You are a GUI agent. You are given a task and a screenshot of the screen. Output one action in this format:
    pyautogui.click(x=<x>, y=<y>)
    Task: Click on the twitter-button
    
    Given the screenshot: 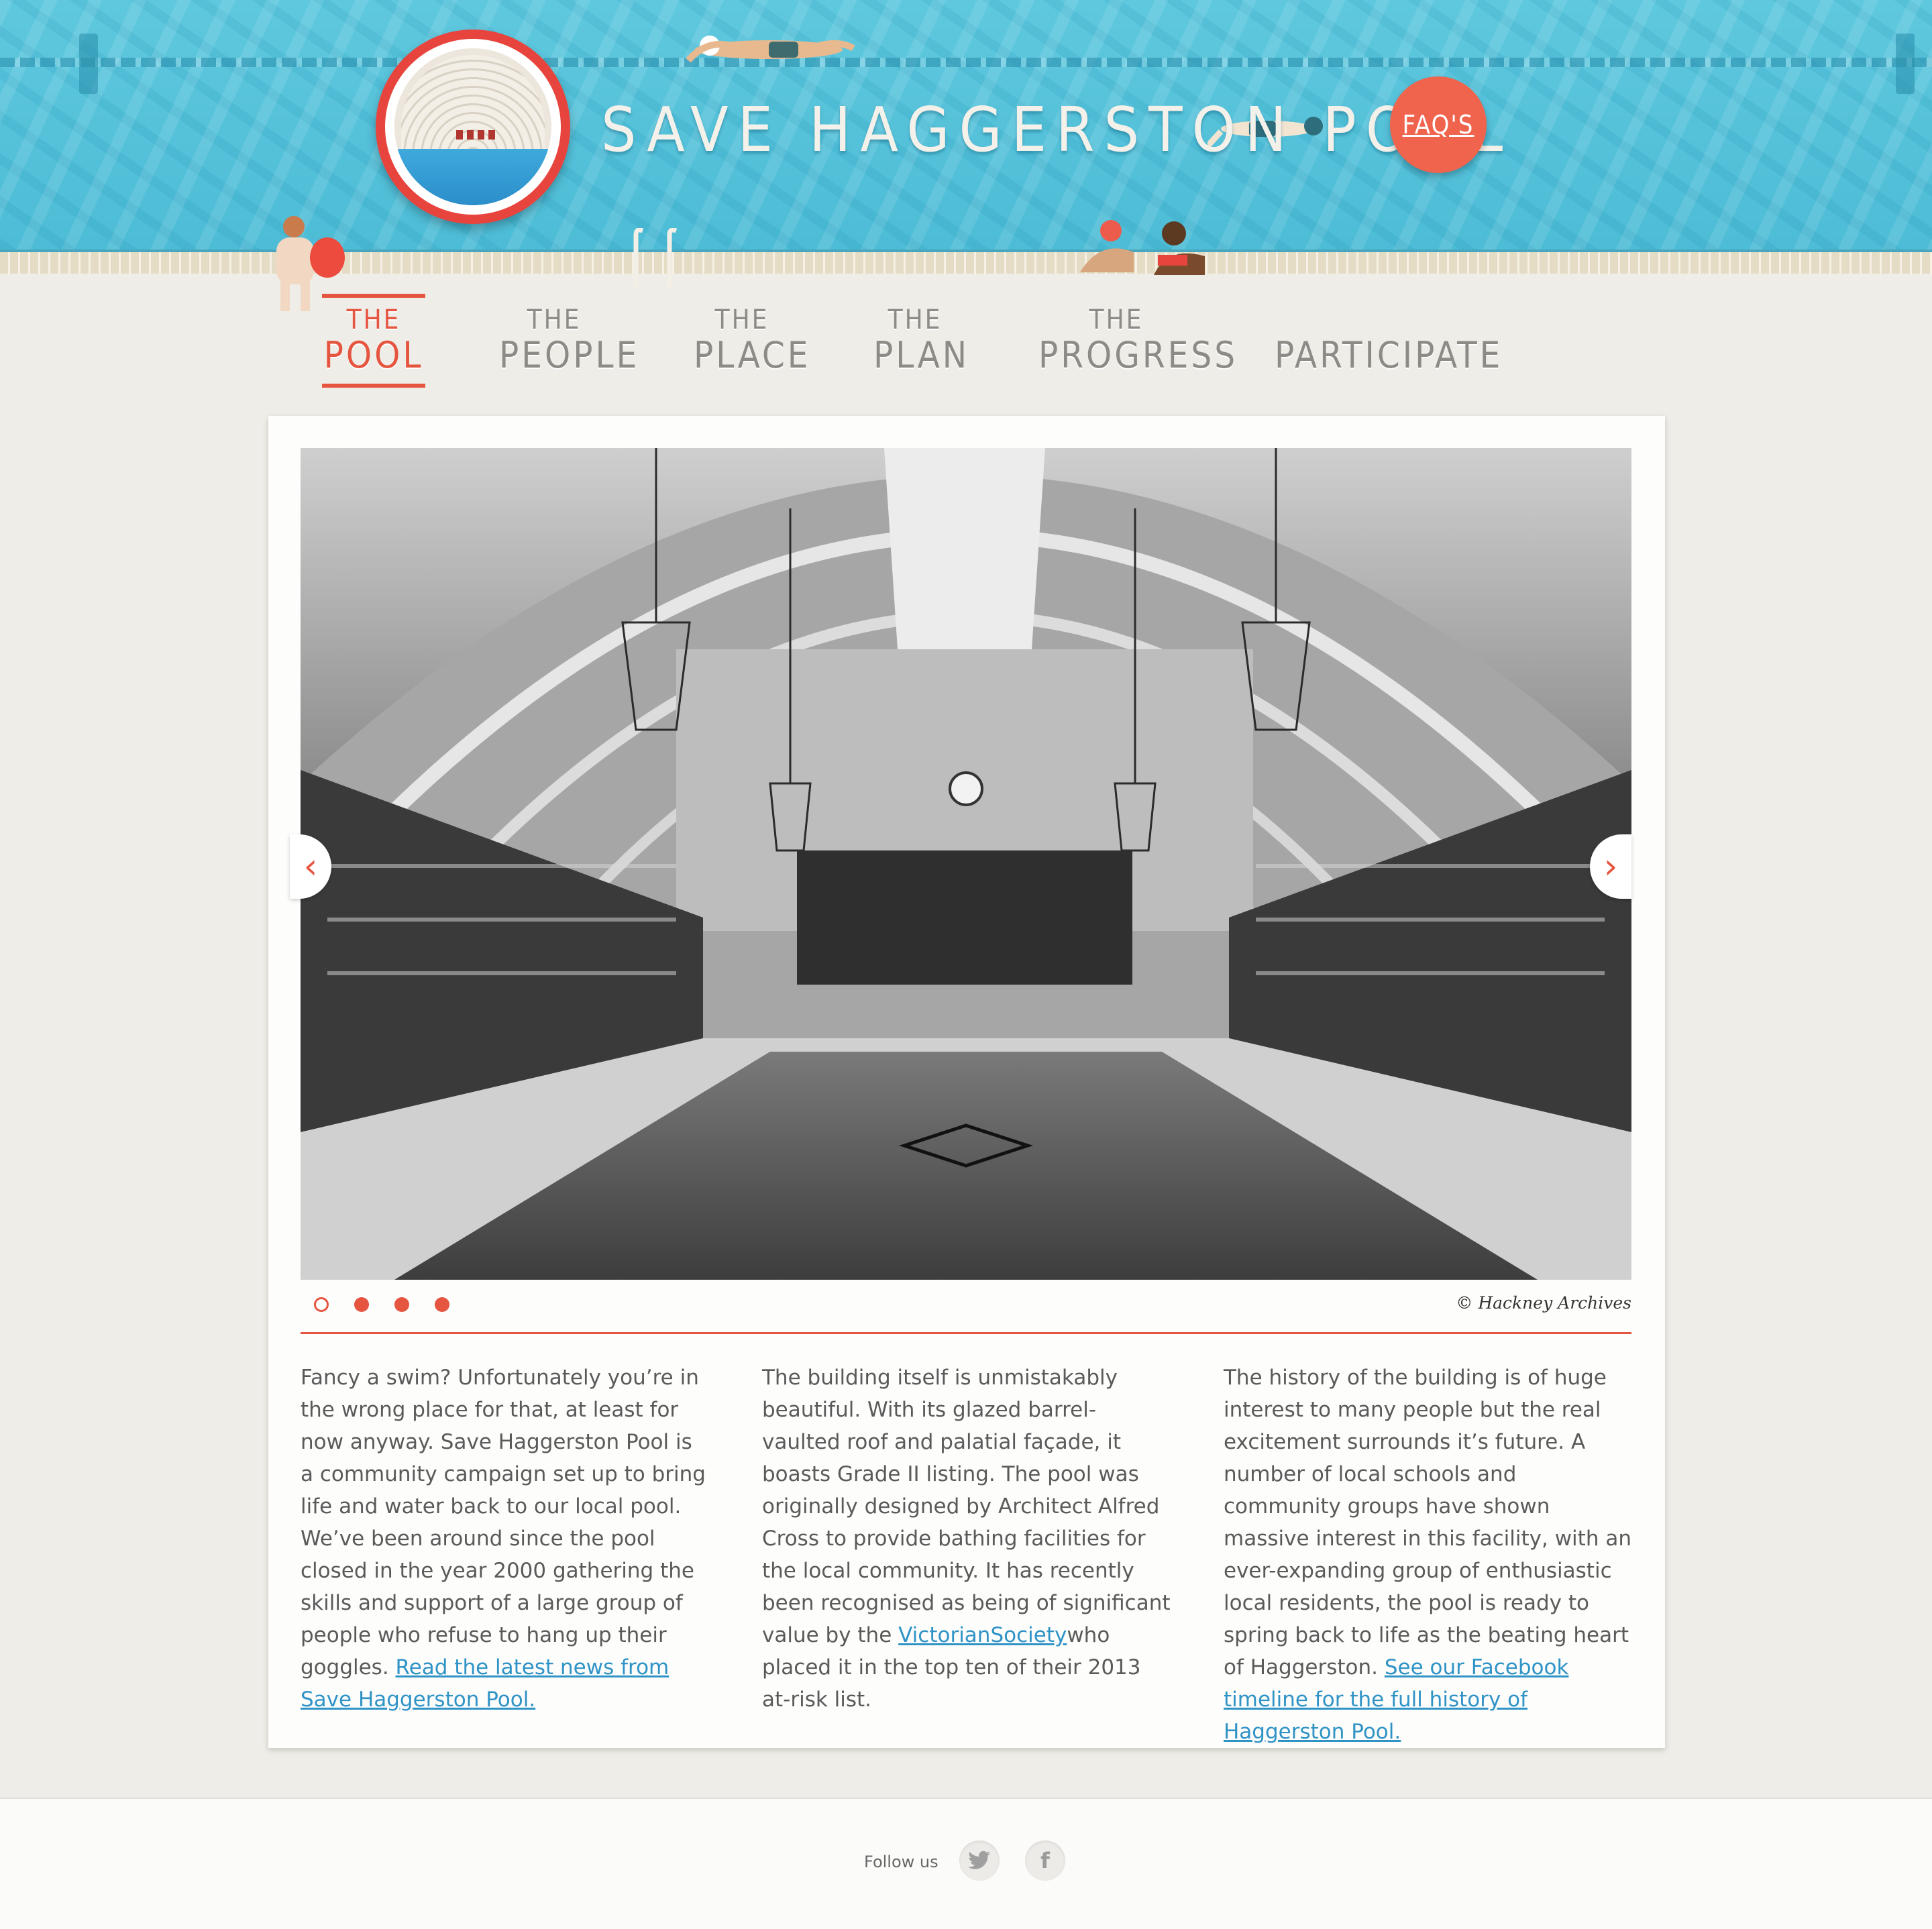 What is the action you would take?
    pyautogui.click(x=979, y=1860)
    